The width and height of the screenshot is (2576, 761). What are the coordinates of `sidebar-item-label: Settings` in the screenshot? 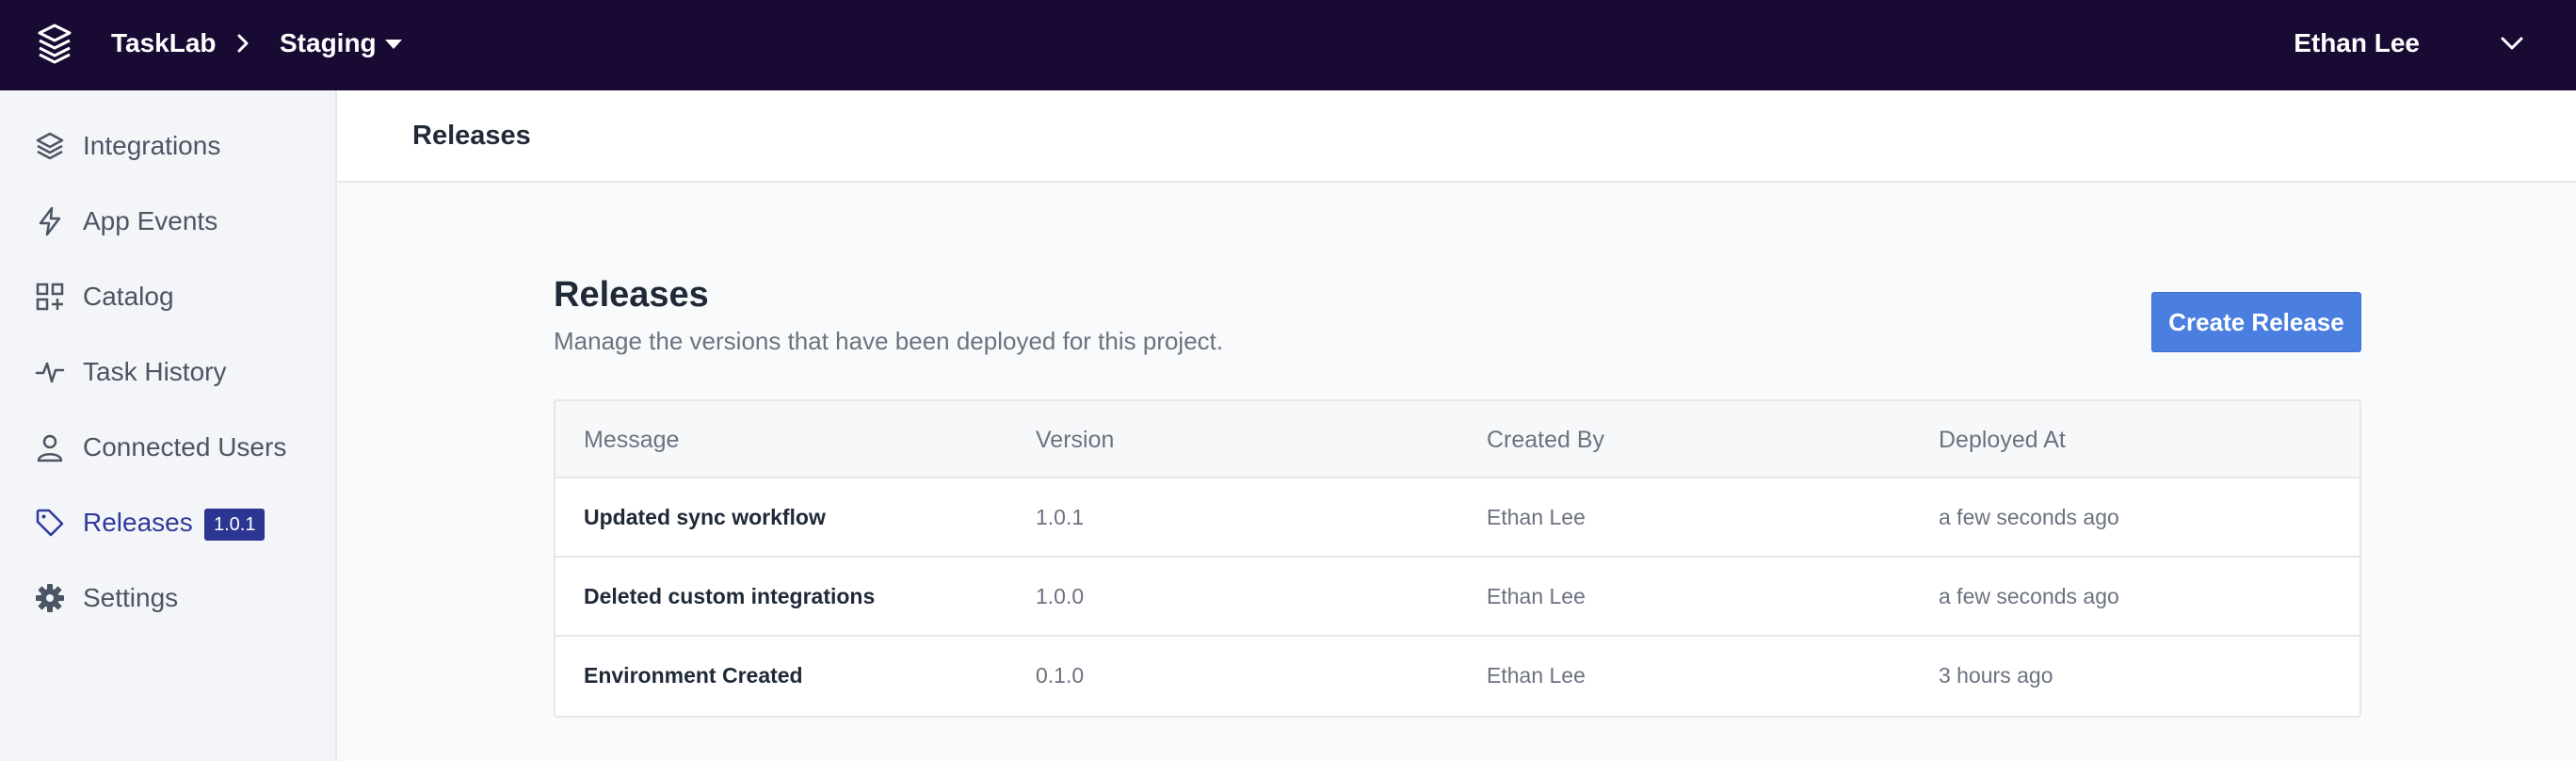 It's located at (131, 597).